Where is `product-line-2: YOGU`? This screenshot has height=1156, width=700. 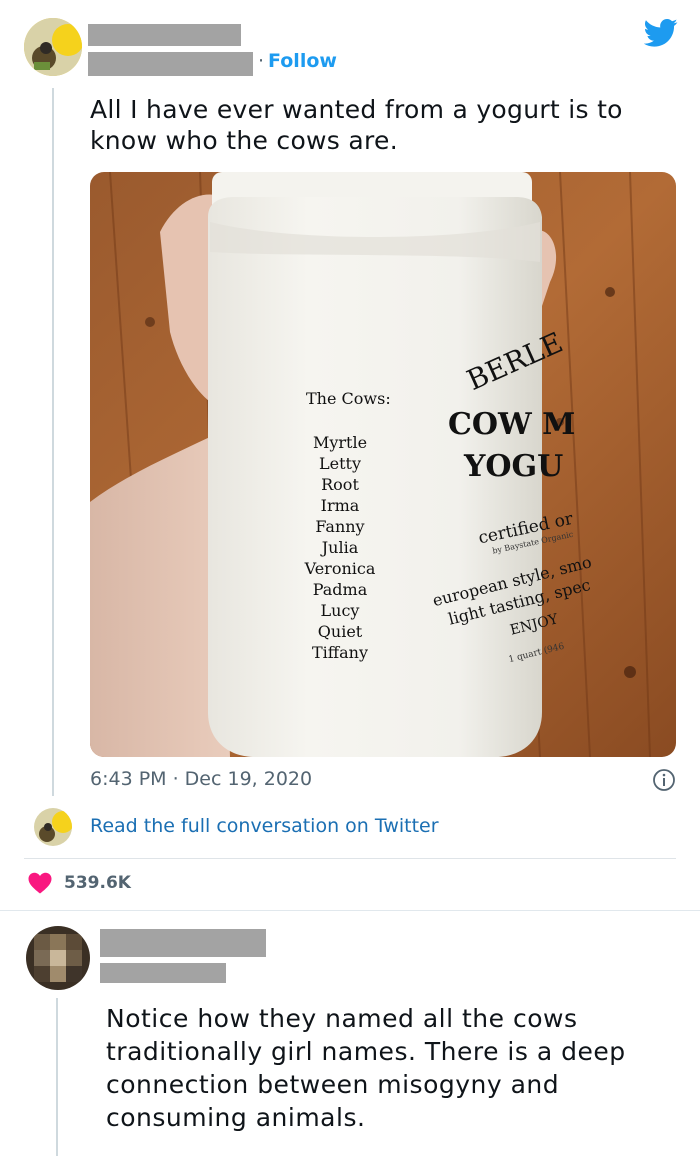
product-line-2: YOGU is located at coordinates (513, 466).